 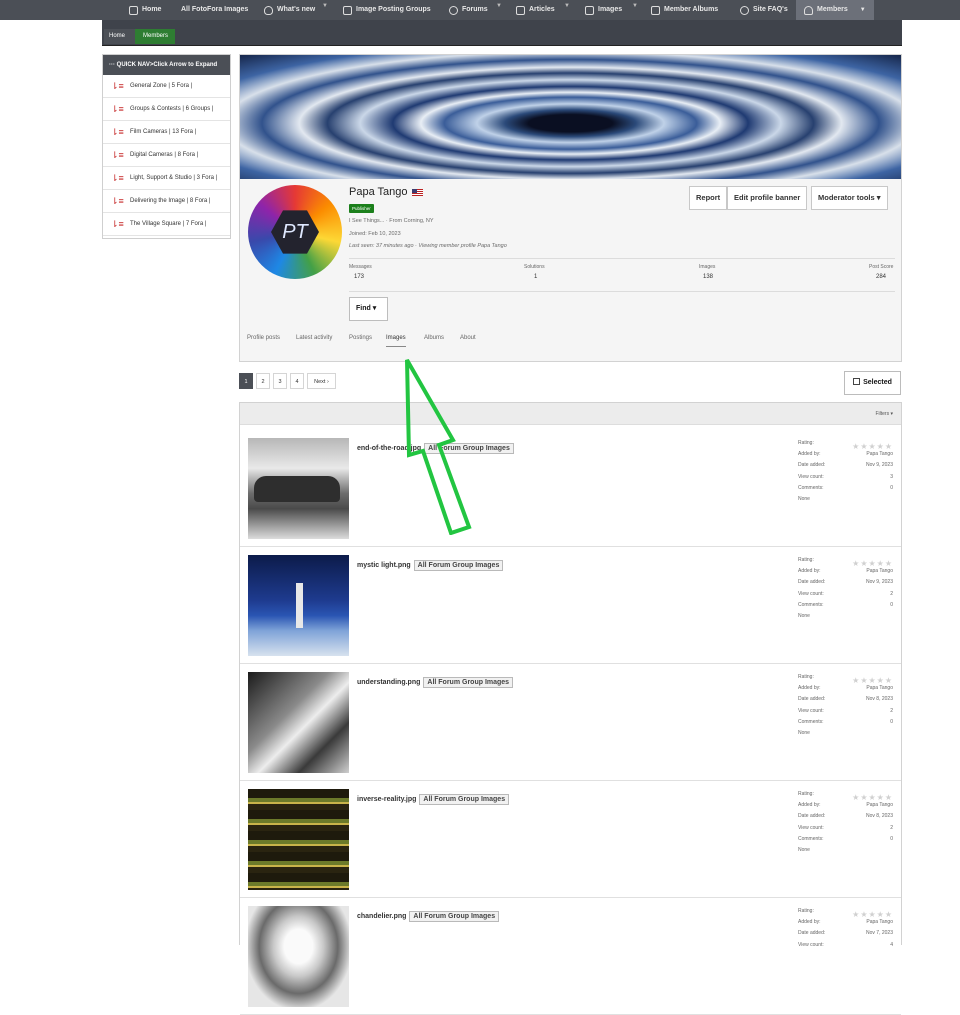 What do you see at coordinates (622, 258) in the screenshot?
I see `divider` at bounding box center [622, 258].